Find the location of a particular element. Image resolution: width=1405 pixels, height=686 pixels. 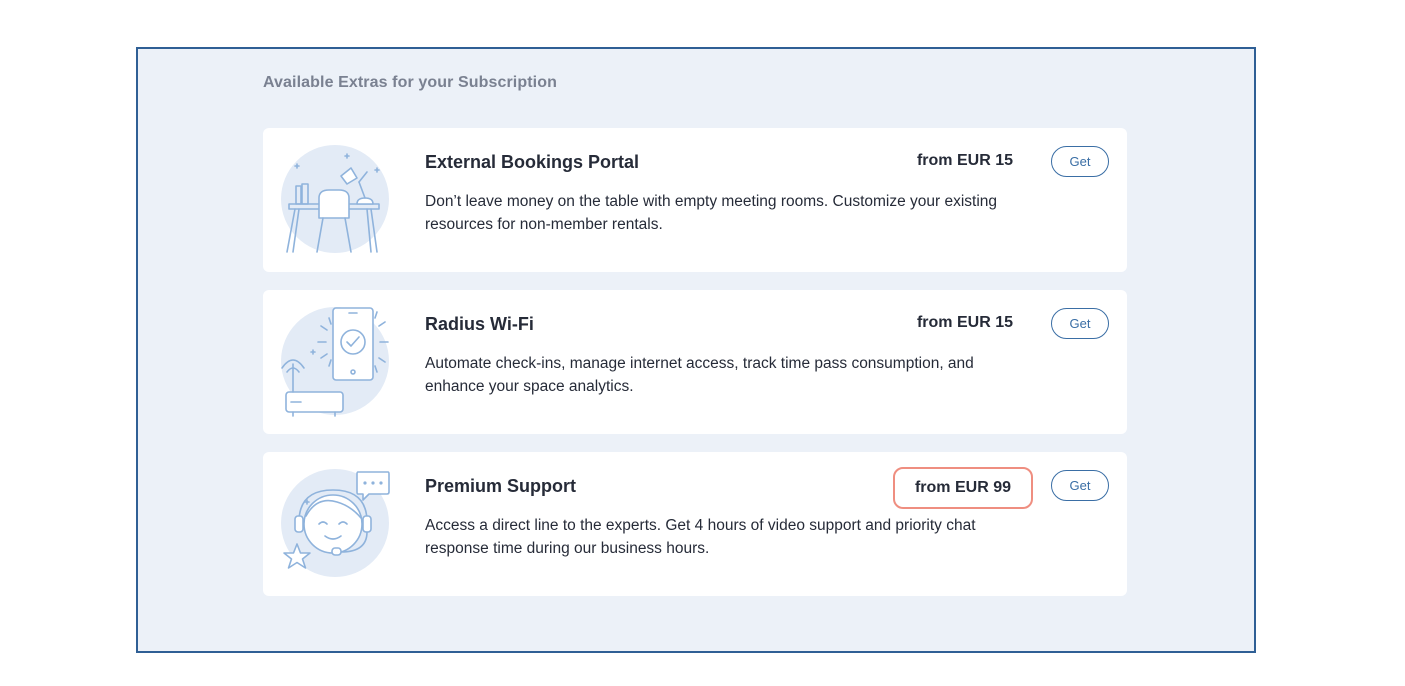

phone-checkmark-router-icon is located at coordinates (337, 364).